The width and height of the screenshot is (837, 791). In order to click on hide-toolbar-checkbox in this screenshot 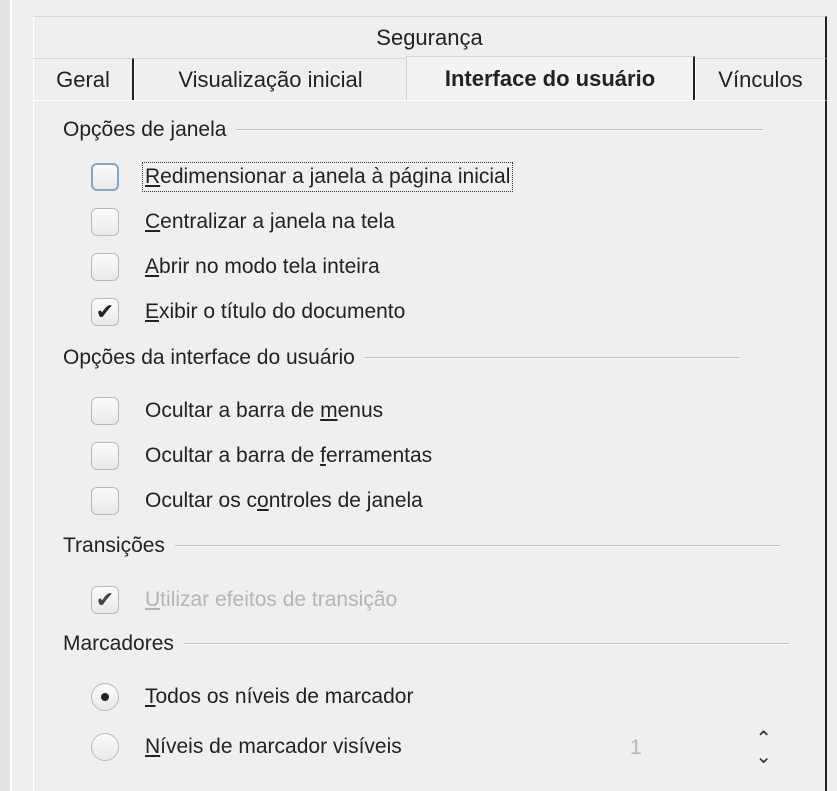, I will do `click(105, 456)`.